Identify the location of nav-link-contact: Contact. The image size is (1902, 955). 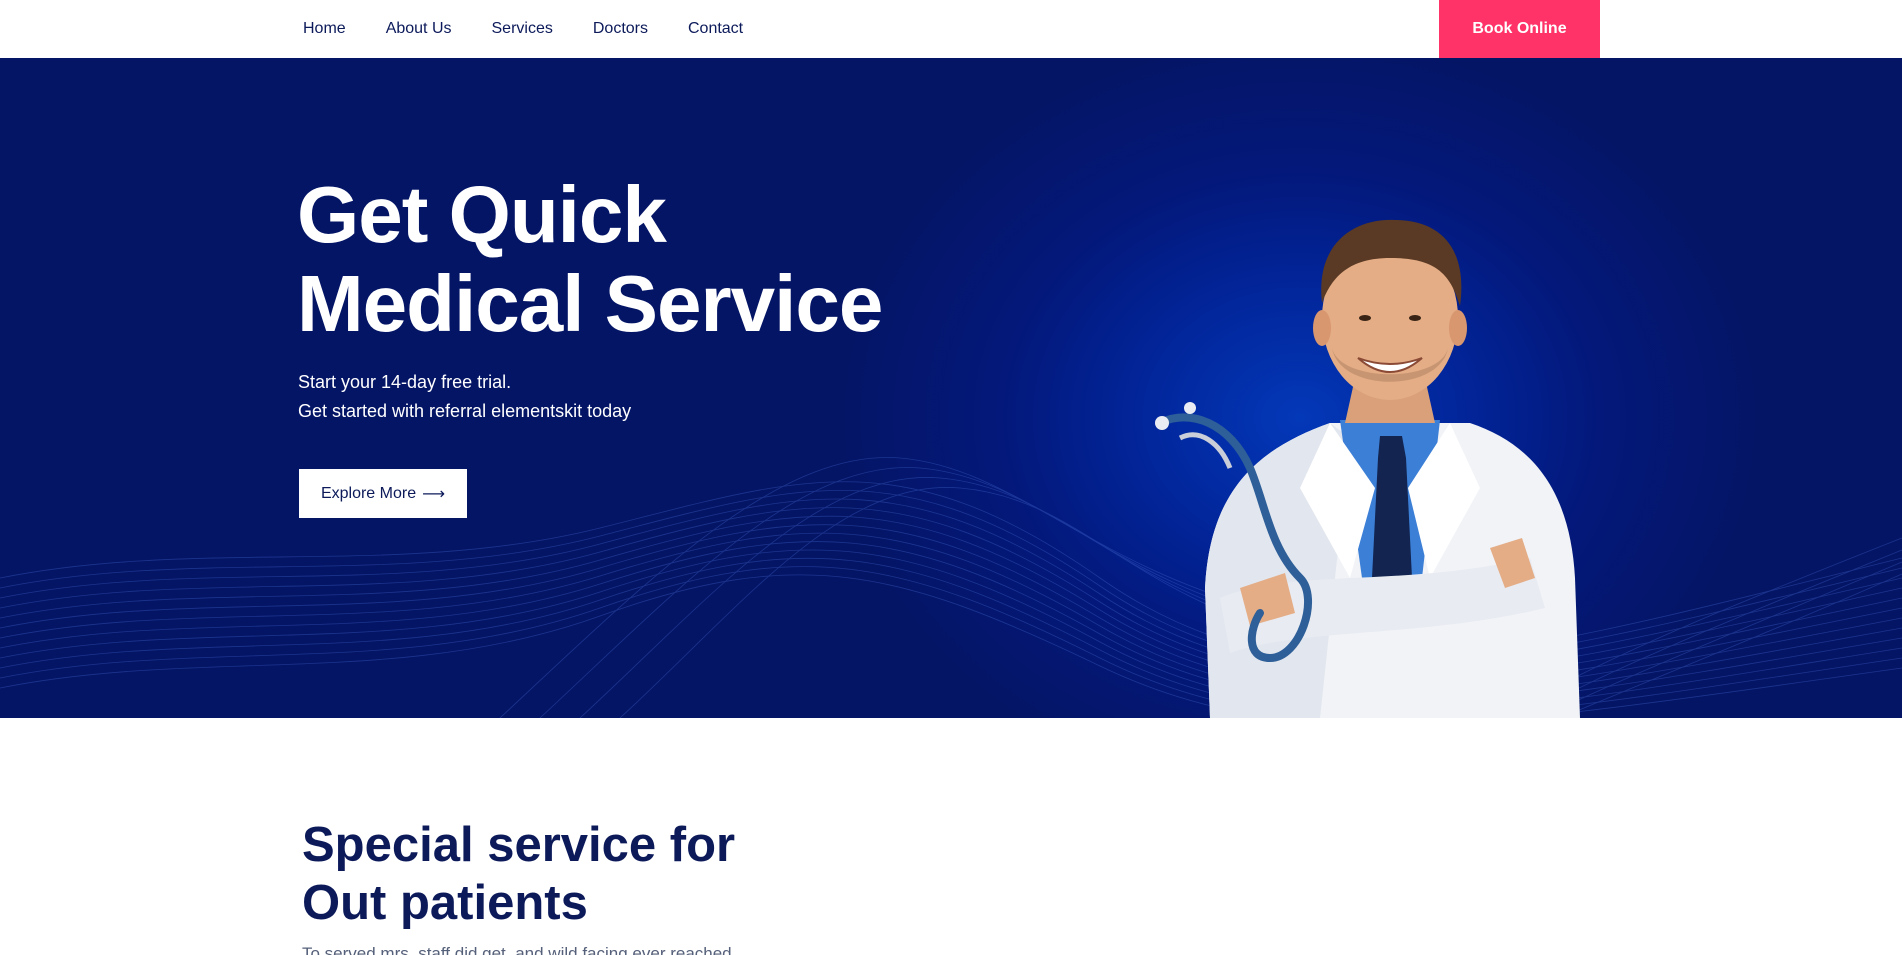
(715, 29).